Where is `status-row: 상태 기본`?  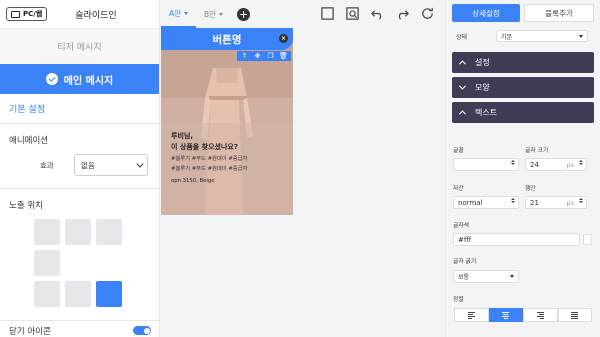
status-row: 상태 기본 is located at coordinates (523, 34).